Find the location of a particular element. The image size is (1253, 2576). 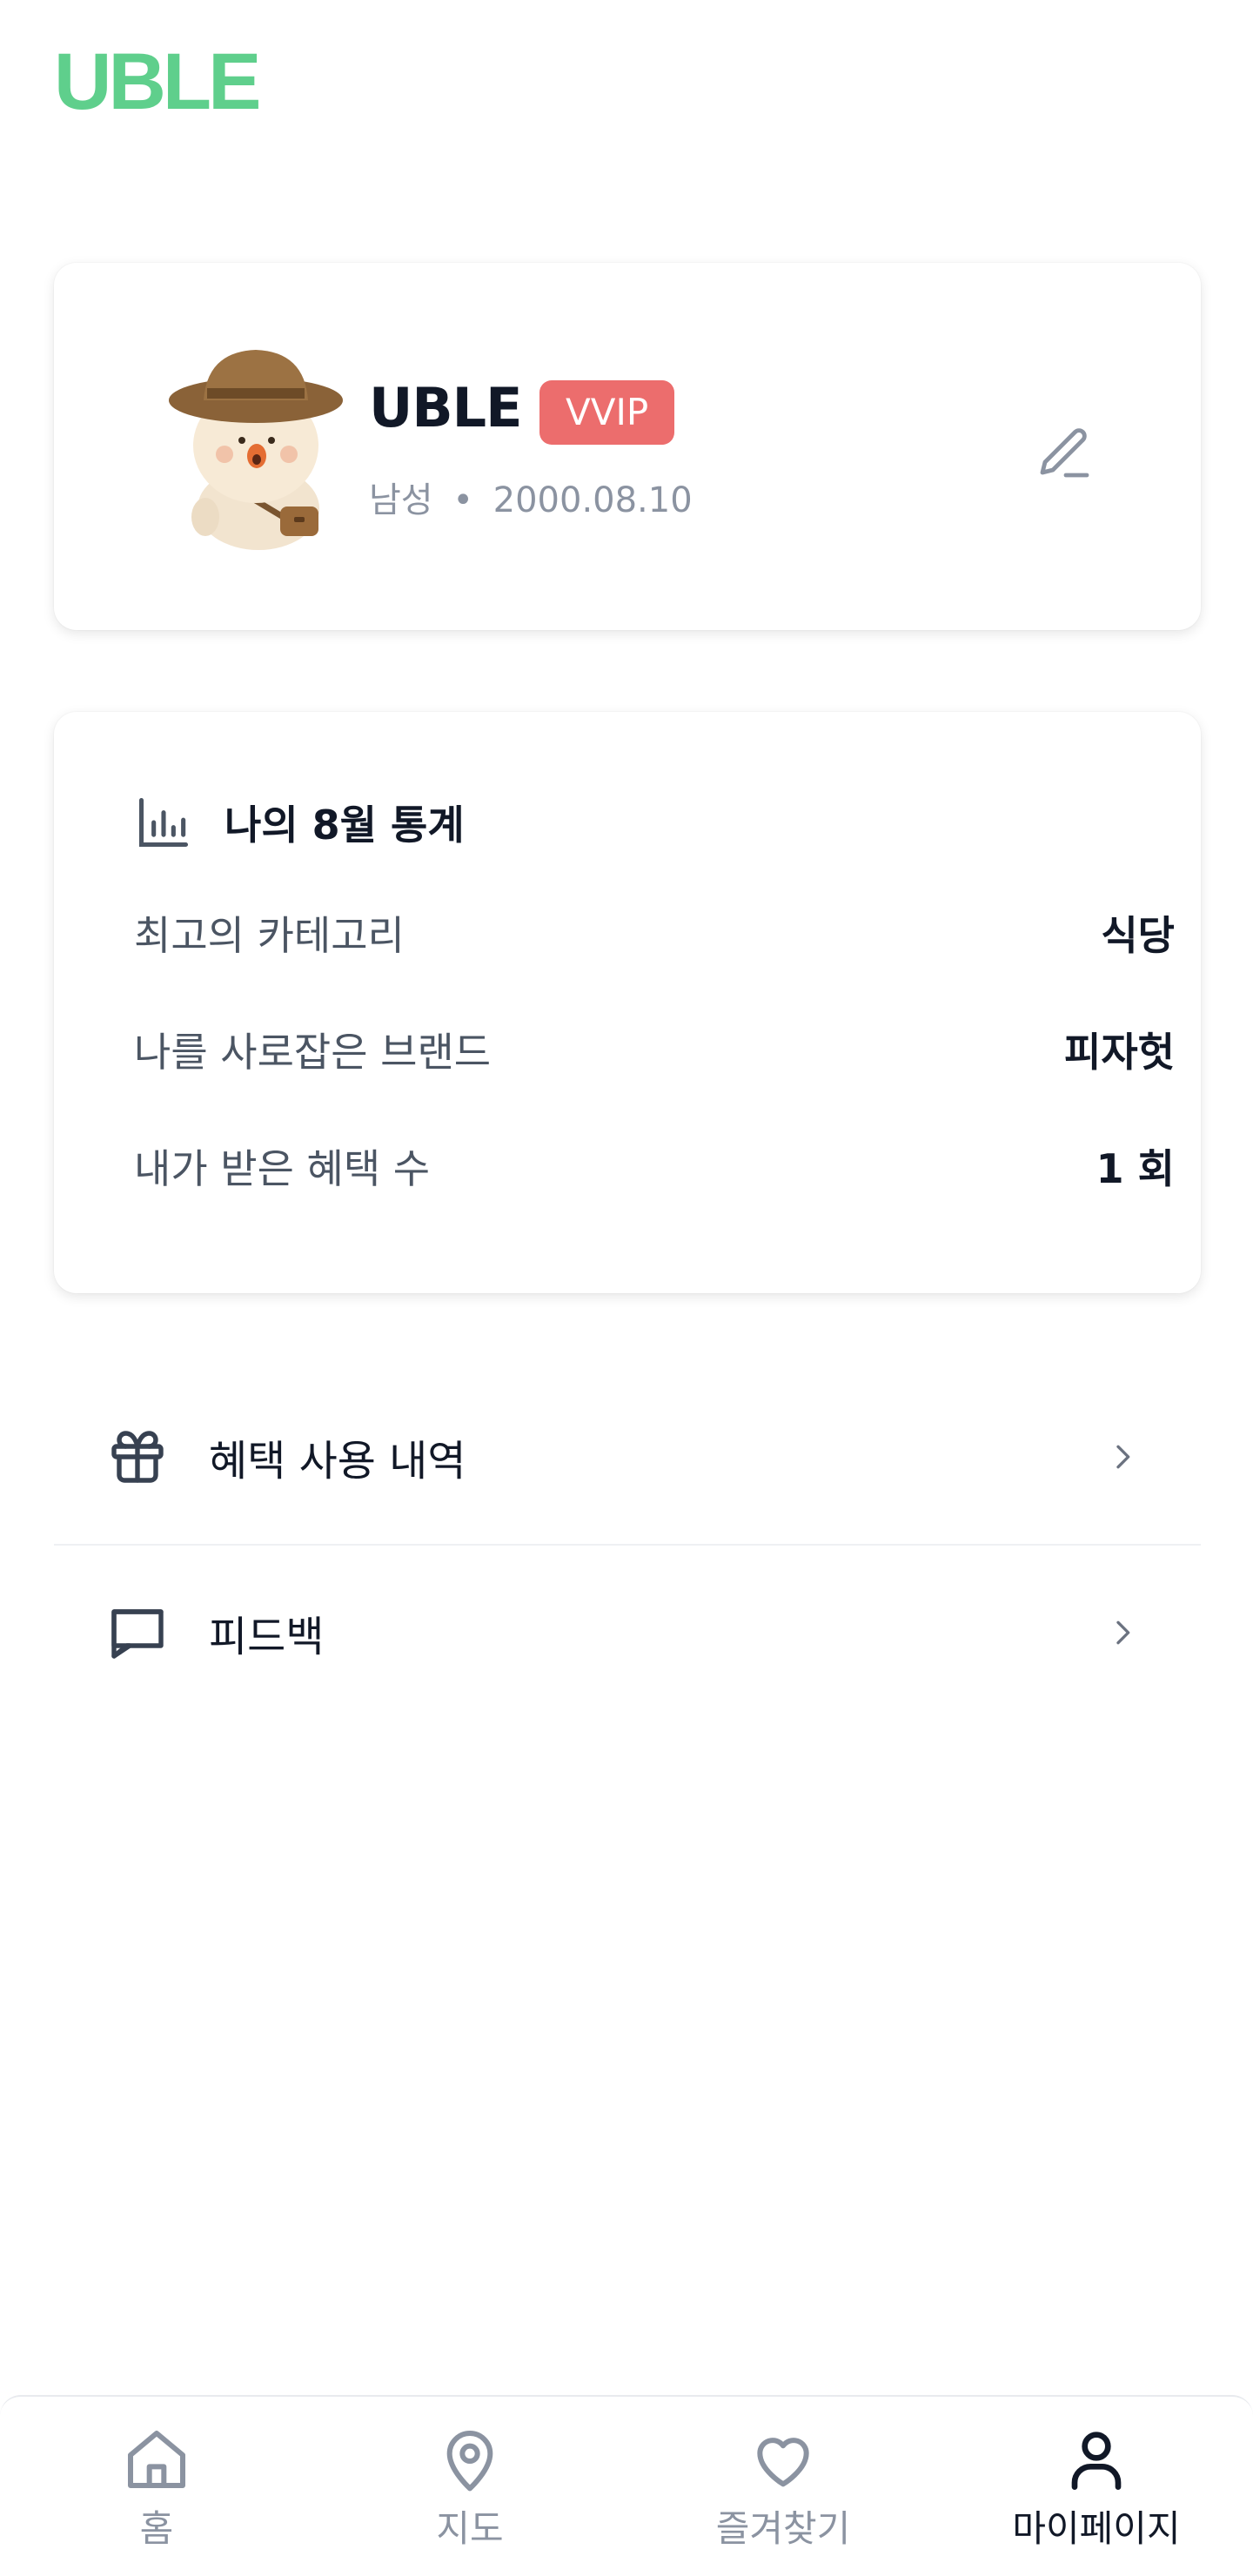

nav-label: 즐겨찾기 is located at coordinates (783, 2529).